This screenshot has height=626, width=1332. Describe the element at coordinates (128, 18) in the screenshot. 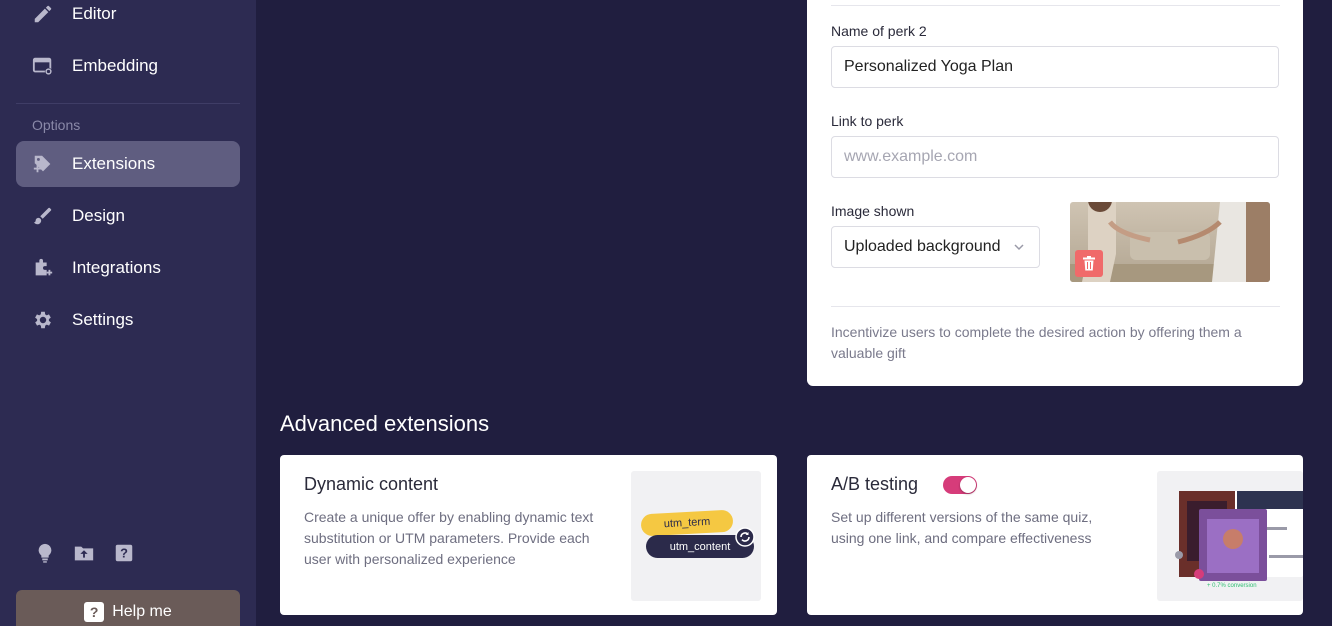

I see `sidebar-item-editor: Editor` at that location.